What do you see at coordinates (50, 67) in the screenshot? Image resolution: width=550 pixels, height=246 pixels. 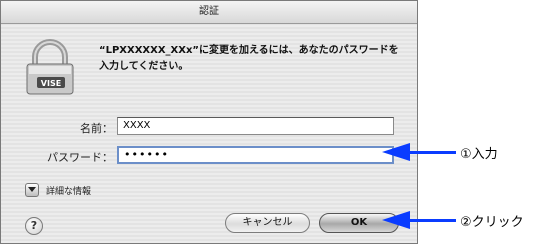 I see `lock-icon: VISE` at bounding box center [50, 67].